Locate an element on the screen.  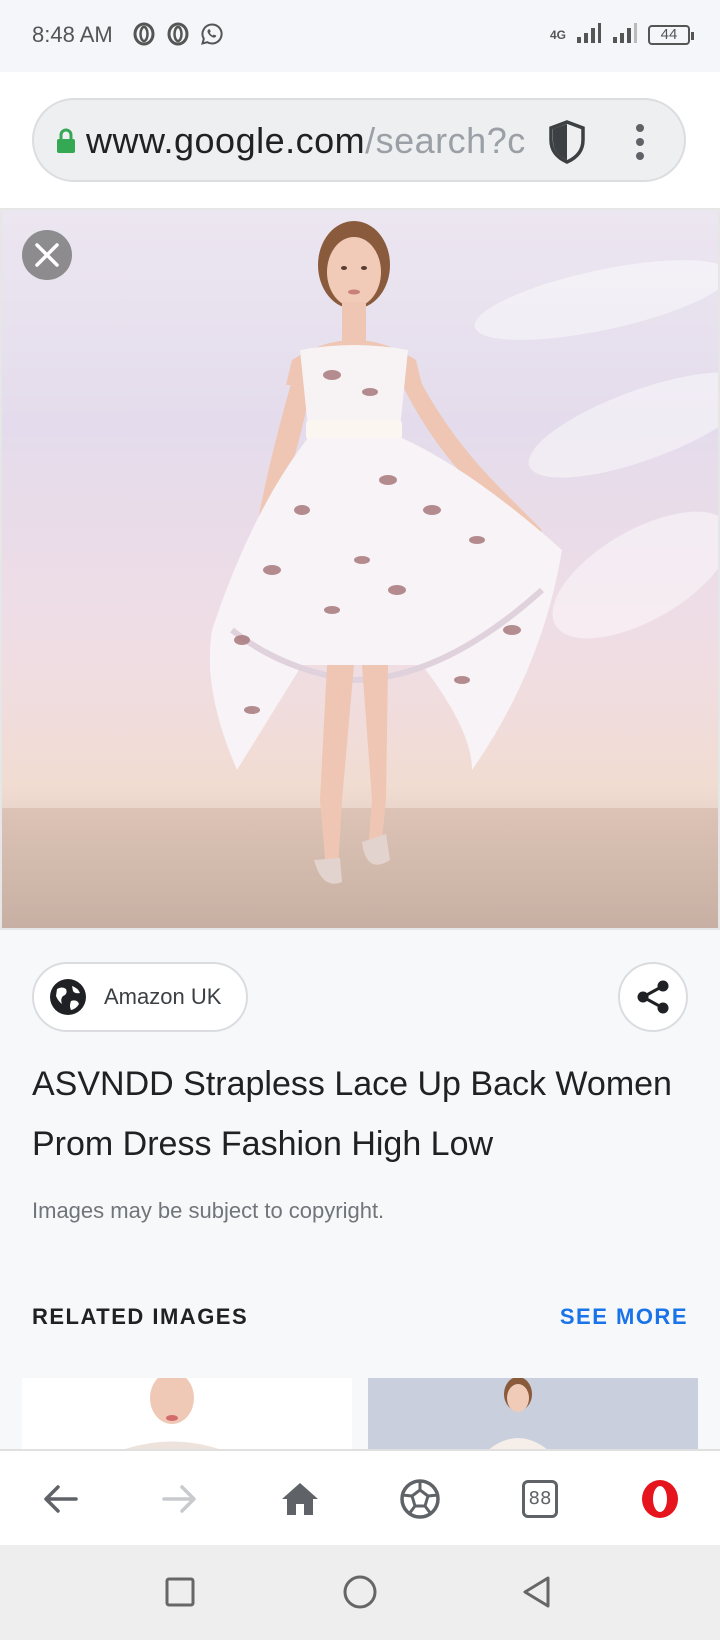
opera-menu-button is located at coordinates (660, 1499).